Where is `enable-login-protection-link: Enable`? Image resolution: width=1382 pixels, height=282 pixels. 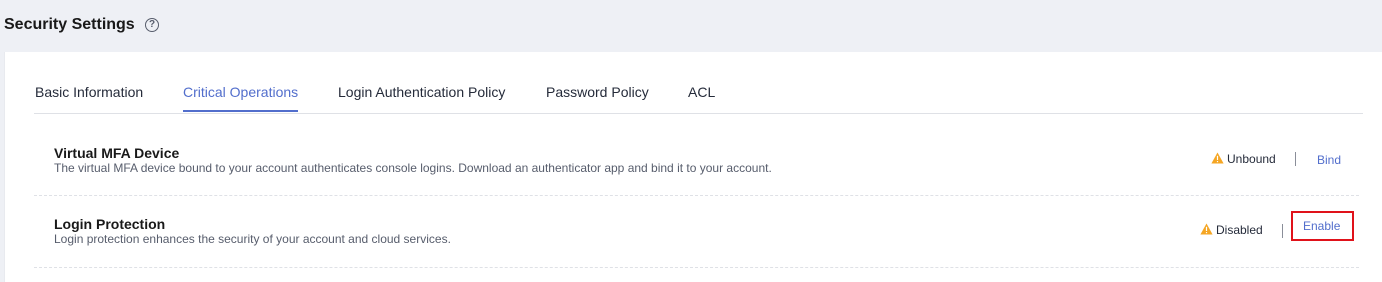
enable-login-protection-link: Enable is located at coordinates (1321, 226).